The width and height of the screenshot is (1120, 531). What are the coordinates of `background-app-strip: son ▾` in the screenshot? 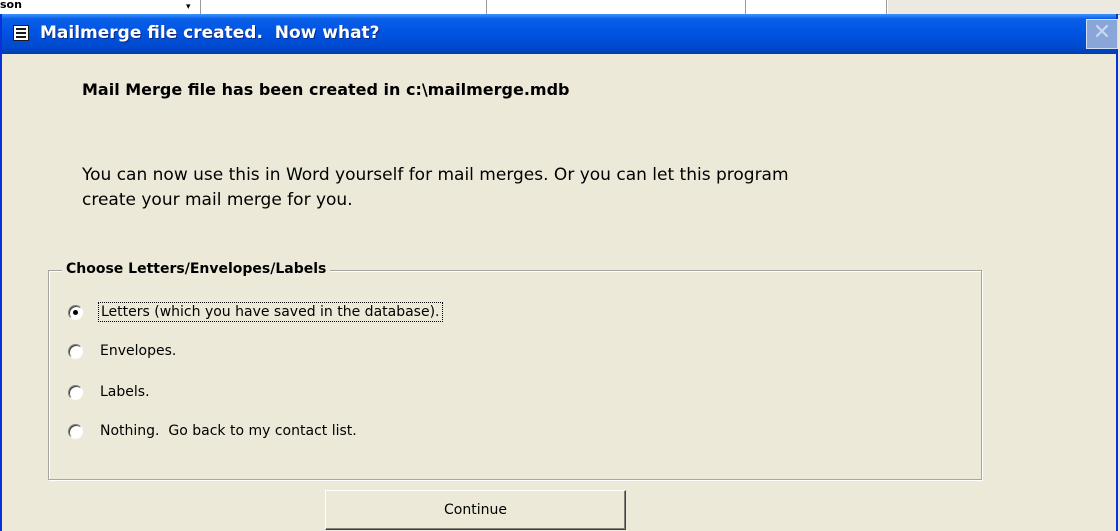 It's located at (560, 7).